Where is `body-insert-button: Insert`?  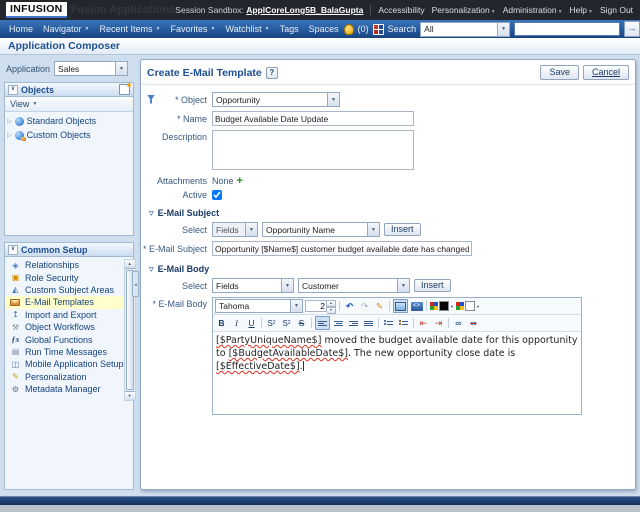 body-insert-button: Insert is located at coordinates (432, 285).